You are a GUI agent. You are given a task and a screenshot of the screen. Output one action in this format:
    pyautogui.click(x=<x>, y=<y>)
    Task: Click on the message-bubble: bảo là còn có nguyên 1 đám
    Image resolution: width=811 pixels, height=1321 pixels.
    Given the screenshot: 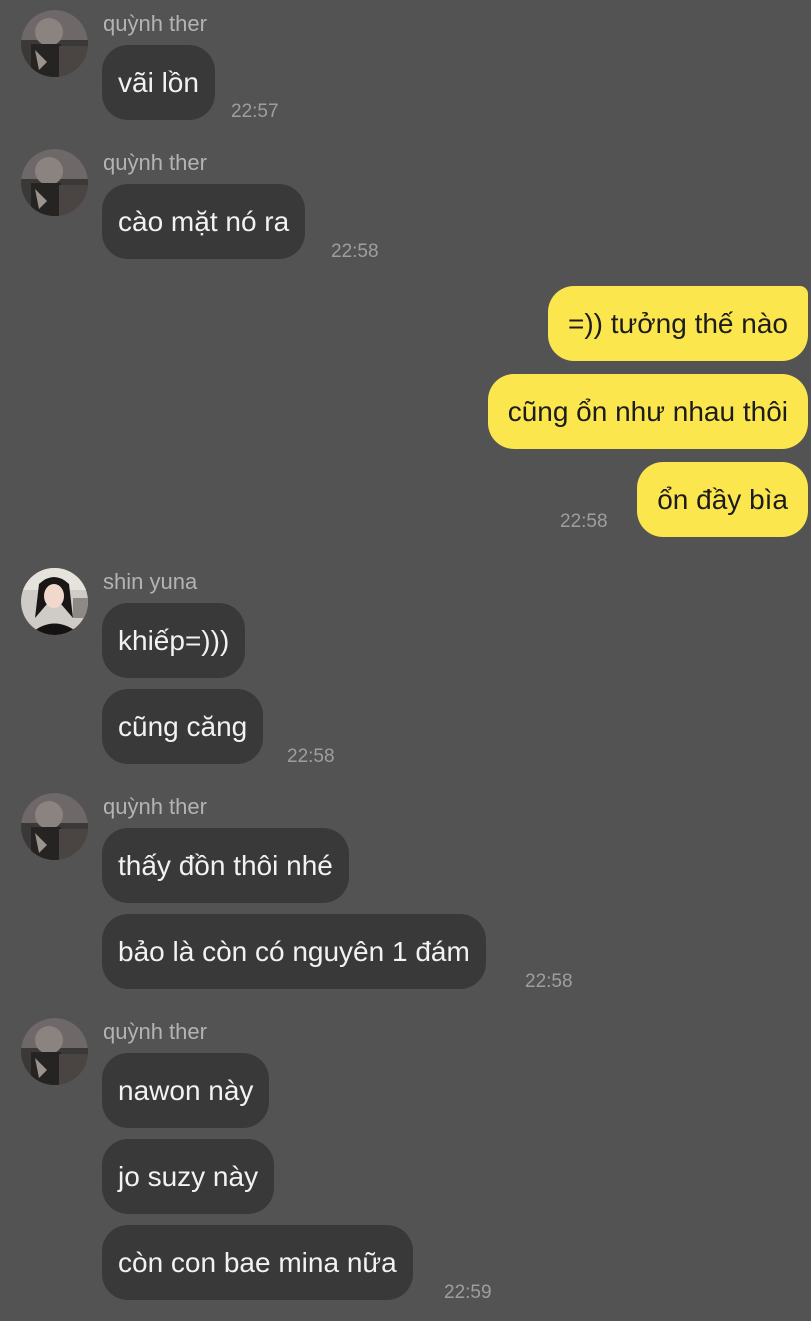 What is the action you would take?
    pyautogui.click(x=294, y=951)
    